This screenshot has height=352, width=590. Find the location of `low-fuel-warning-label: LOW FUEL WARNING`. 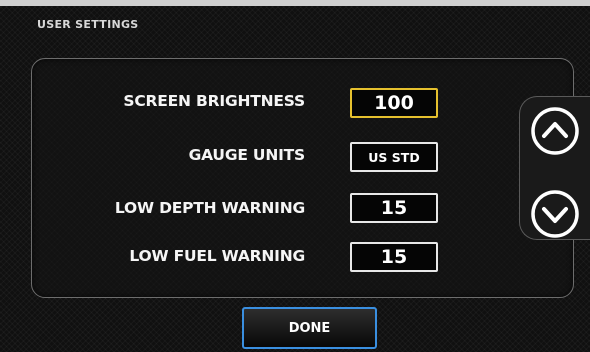

low-fuel-warning-label: LOW FUEL WARNING is located at coordinates (217, 256).